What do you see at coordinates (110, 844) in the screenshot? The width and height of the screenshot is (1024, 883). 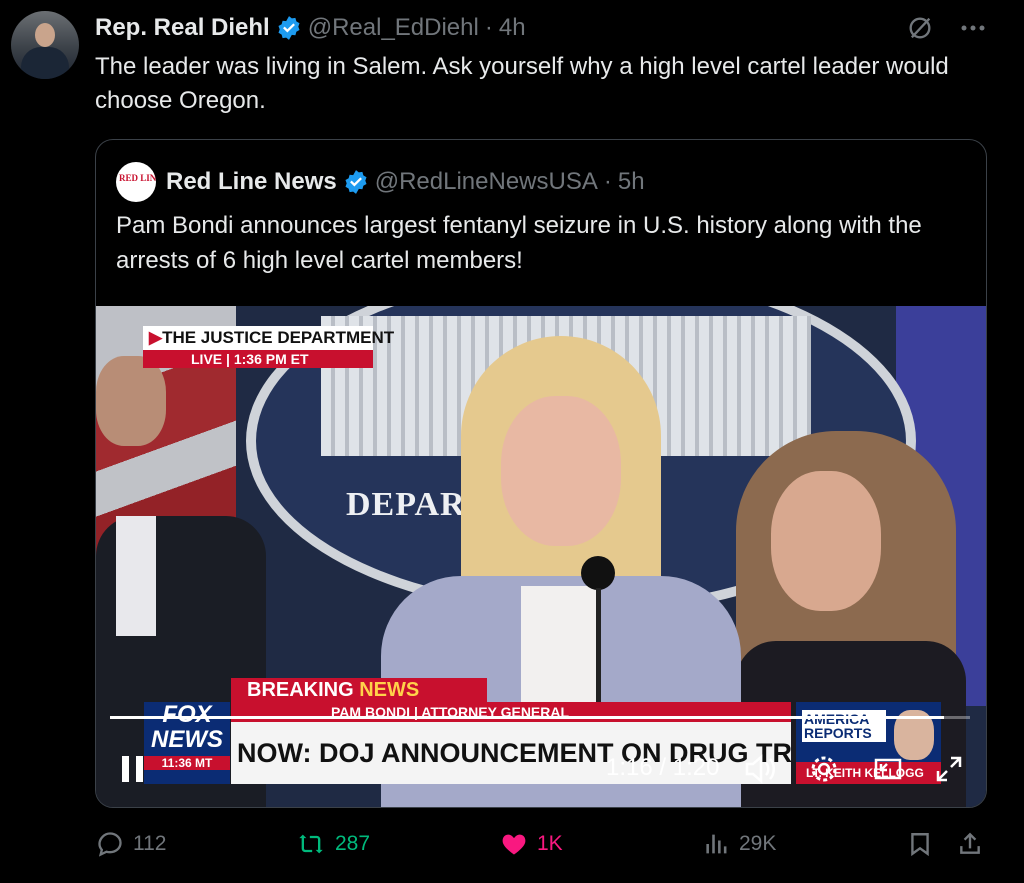 I see `reply-icon` at bounding box center [110, 844].